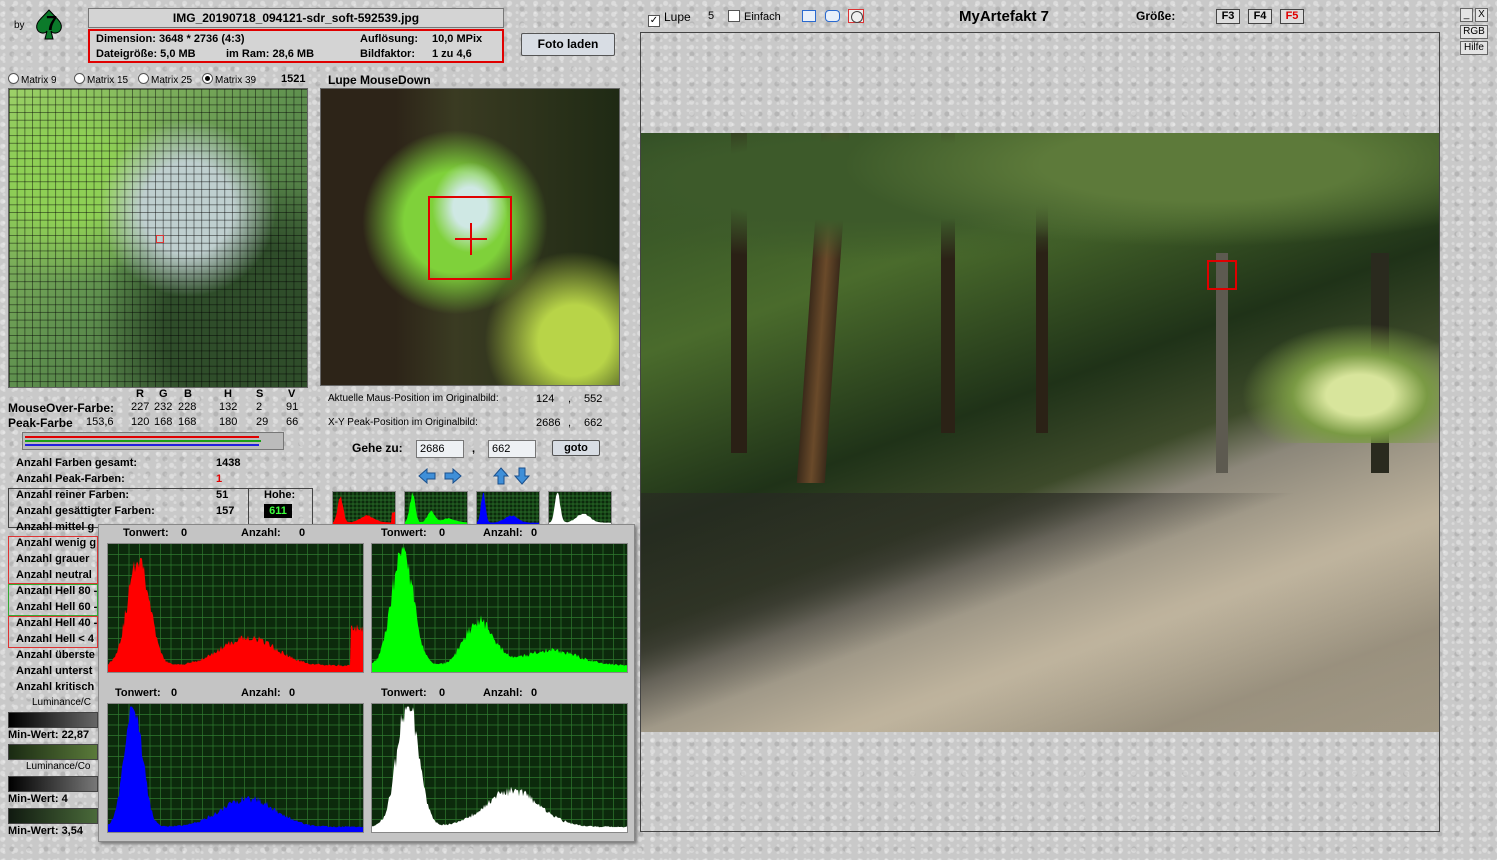 This screenshot has height=860, width=1497. I want to click on file-name-box: IMG_20190718_094121-sdr_soft-592539.jpg, so click(296, 18).